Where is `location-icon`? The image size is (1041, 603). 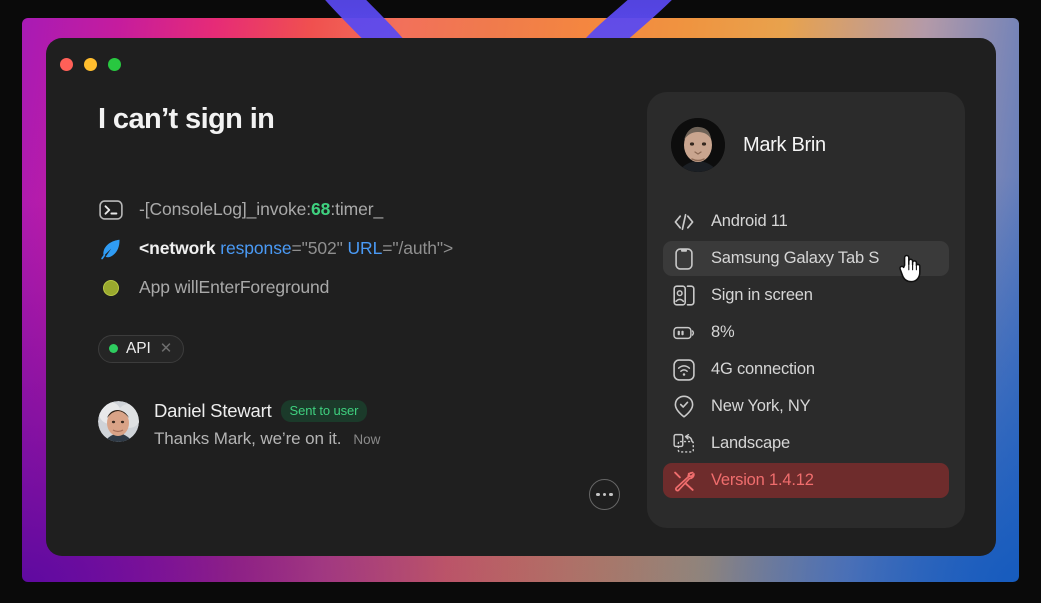 location-icon is located at coordinates (684, 406).